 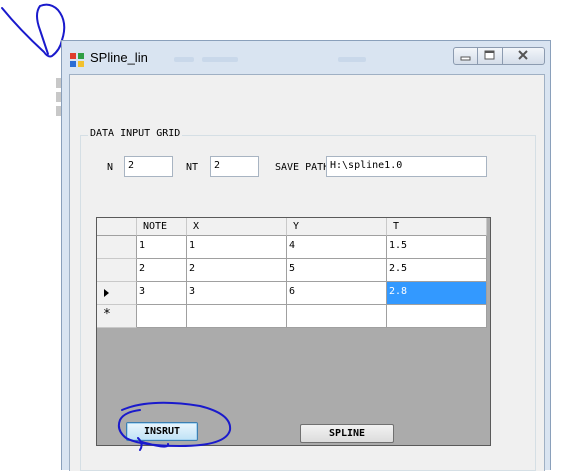 What do you see at coordinates (437, 270) in the screenshot?
I see `grid-cell: 2.5` at bounding box center [437, 270].